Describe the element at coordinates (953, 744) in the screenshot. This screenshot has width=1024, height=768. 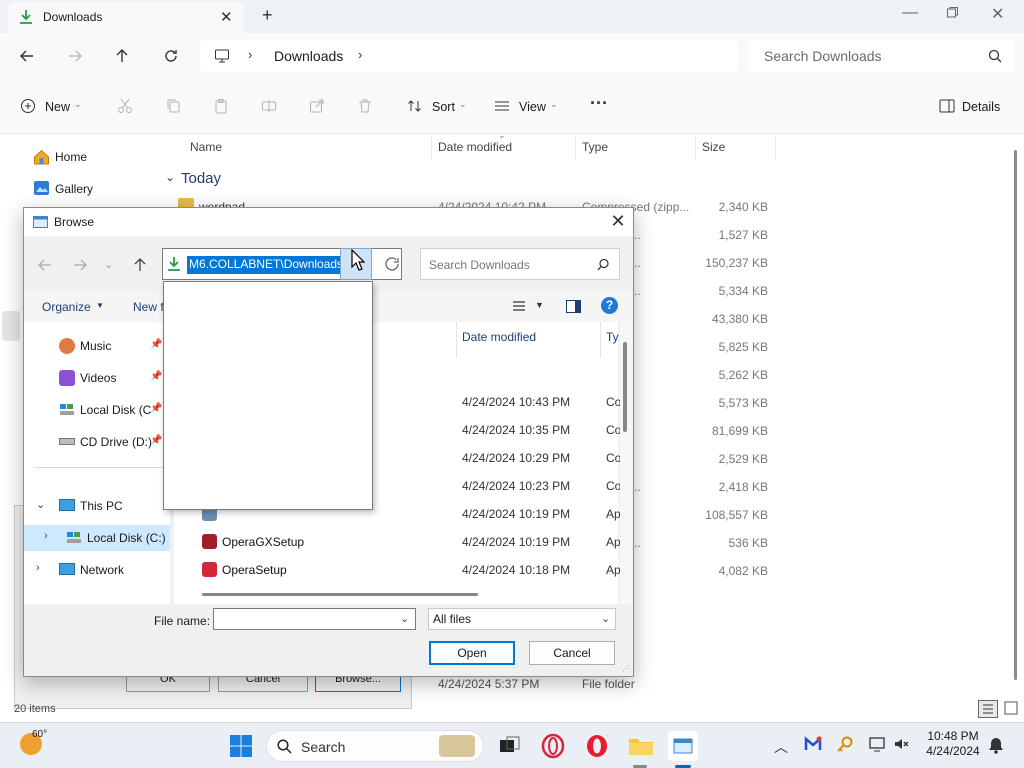
I see `system-clock: 10:48 PM 4/24/2024` at that location.